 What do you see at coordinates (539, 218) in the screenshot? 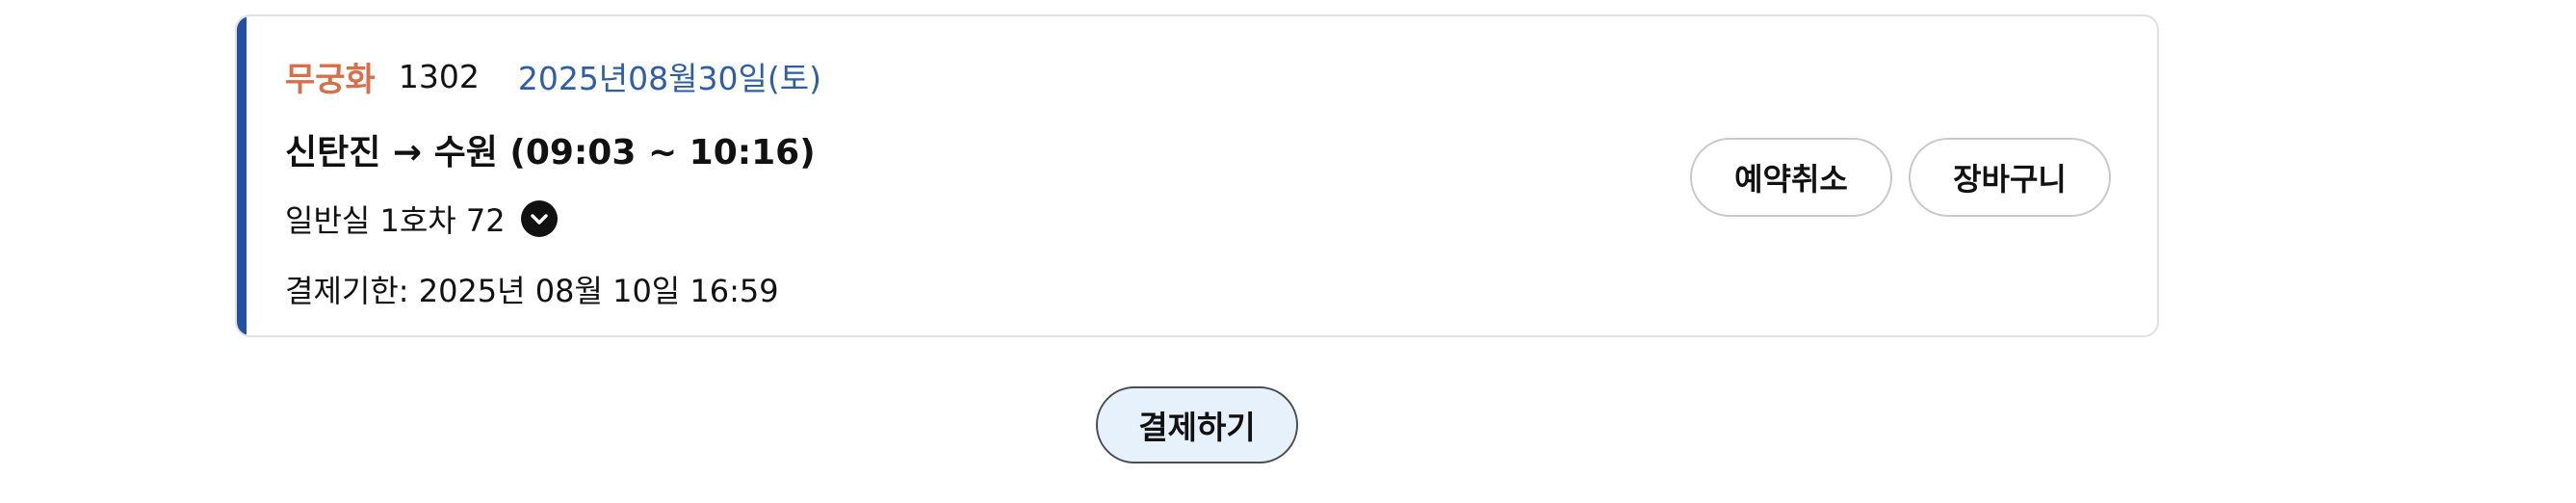
I see `chevron-down-circle-icon` at bounding box center [539, 218].